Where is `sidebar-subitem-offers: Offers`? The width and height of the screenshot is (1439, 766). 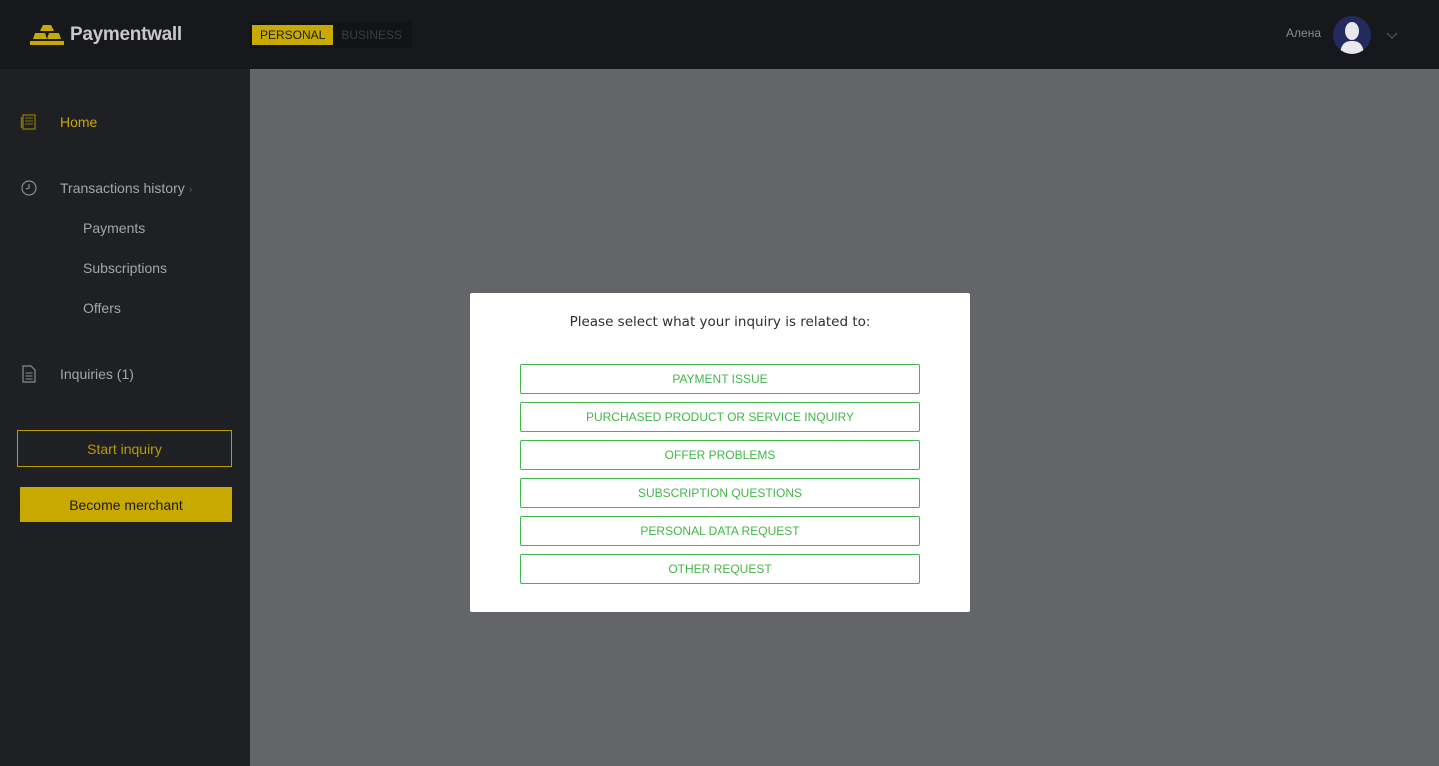
sidebar-subitem-offers: Offers is located at coordinates (102, 308).